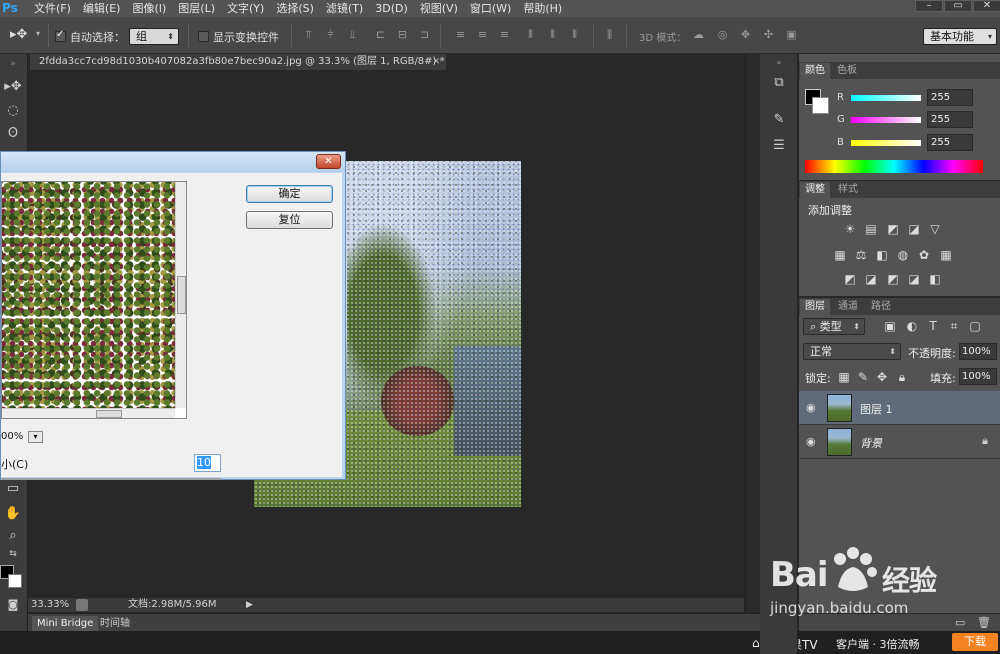 The width and height of the screenshot is (1000, 654). I want to click on selective-color-icon: ◪, so click(914, 279).